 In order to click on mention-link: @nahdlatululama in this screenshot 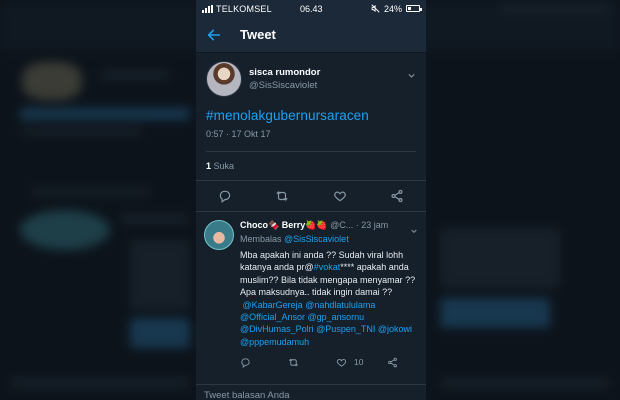, I will do `click(340, 305)`.